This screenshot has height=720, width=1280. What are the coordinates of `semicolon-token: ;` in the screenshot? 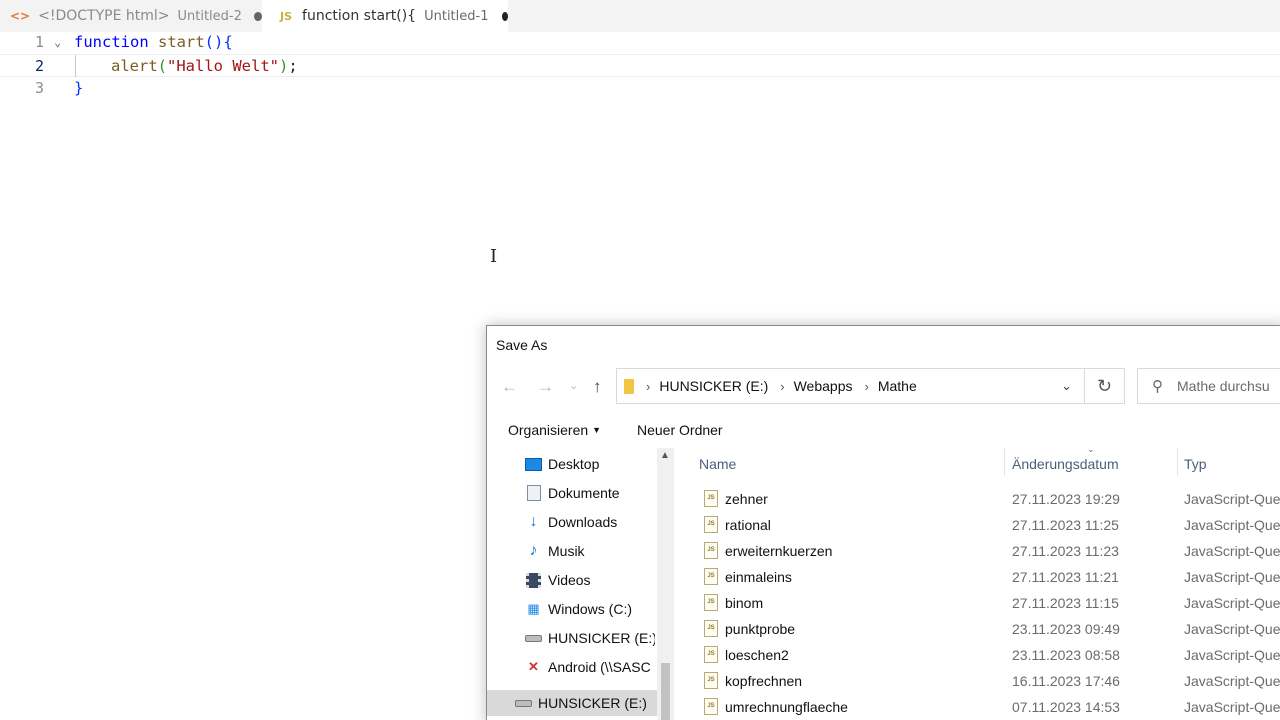 It's located at (293, 66).